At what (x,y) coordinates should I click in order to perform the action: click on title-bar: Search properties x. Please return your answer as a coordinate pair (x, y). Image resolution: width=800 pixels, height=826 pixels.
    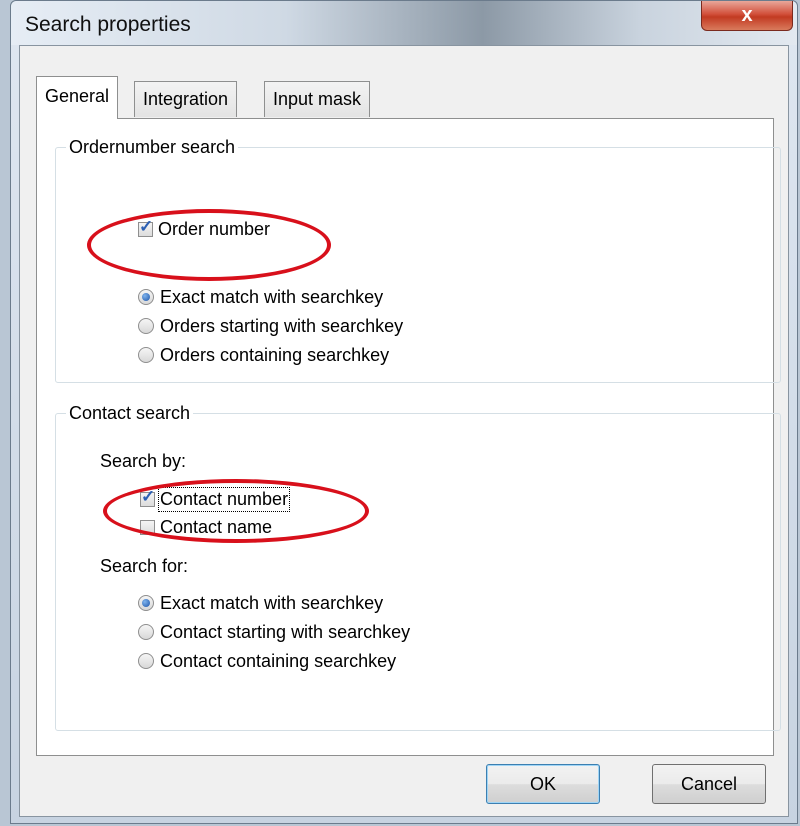
    Looking at the image, I should click on (404, 23).